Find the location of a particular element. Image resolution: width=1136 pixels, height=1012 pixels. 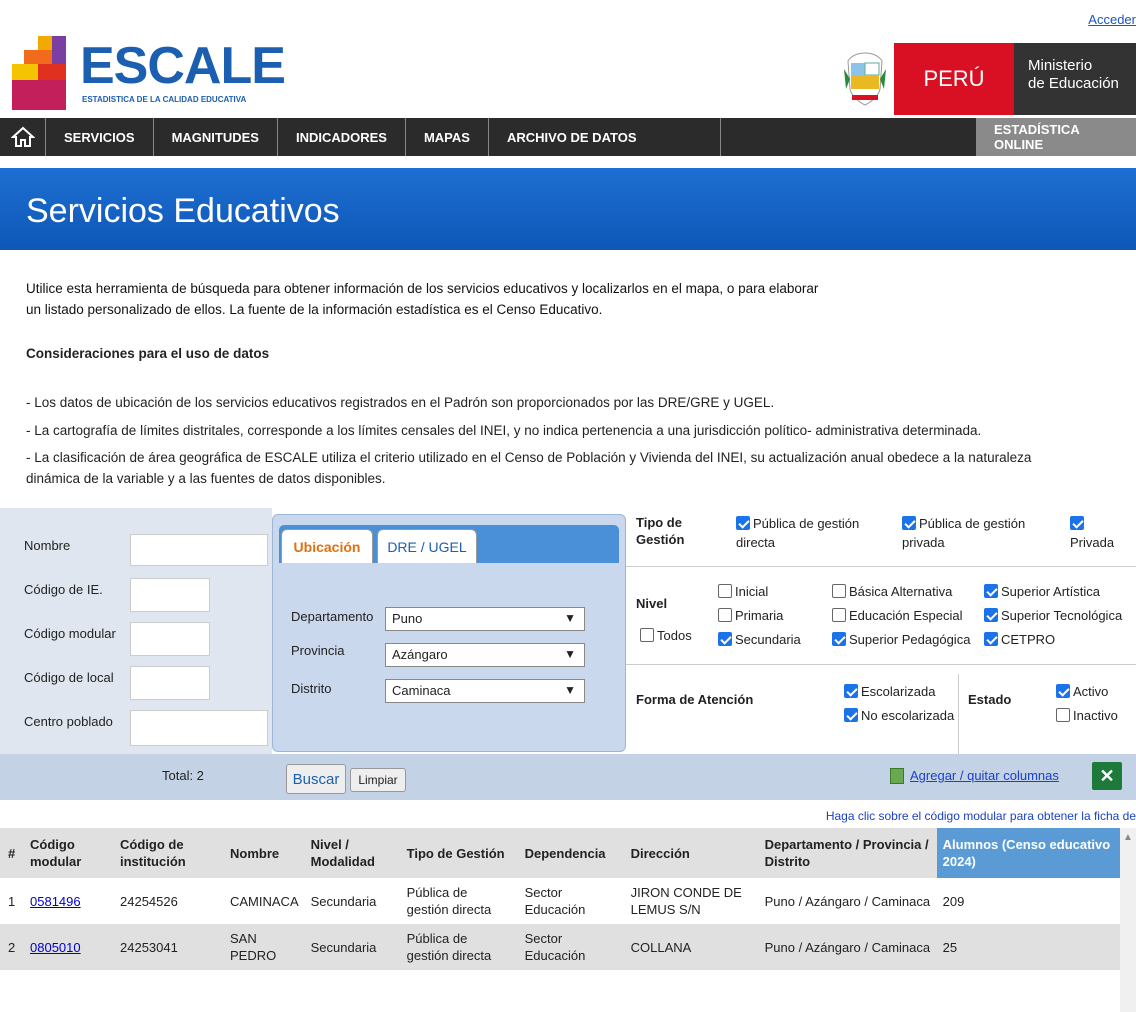

col-header: Código modular is located at coordinates (69, 853).